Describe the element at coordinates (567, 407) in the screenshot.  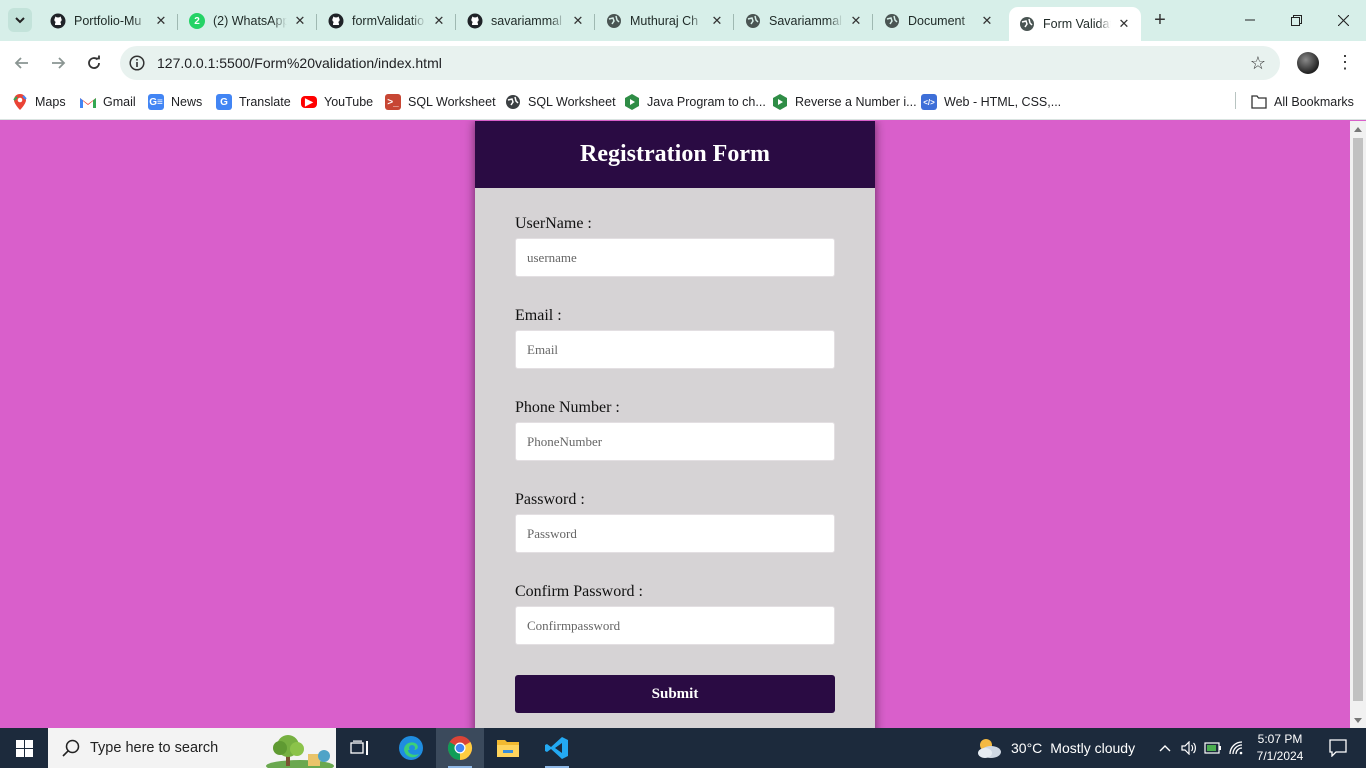
I see `phone-label: Phone Number :` at that location.